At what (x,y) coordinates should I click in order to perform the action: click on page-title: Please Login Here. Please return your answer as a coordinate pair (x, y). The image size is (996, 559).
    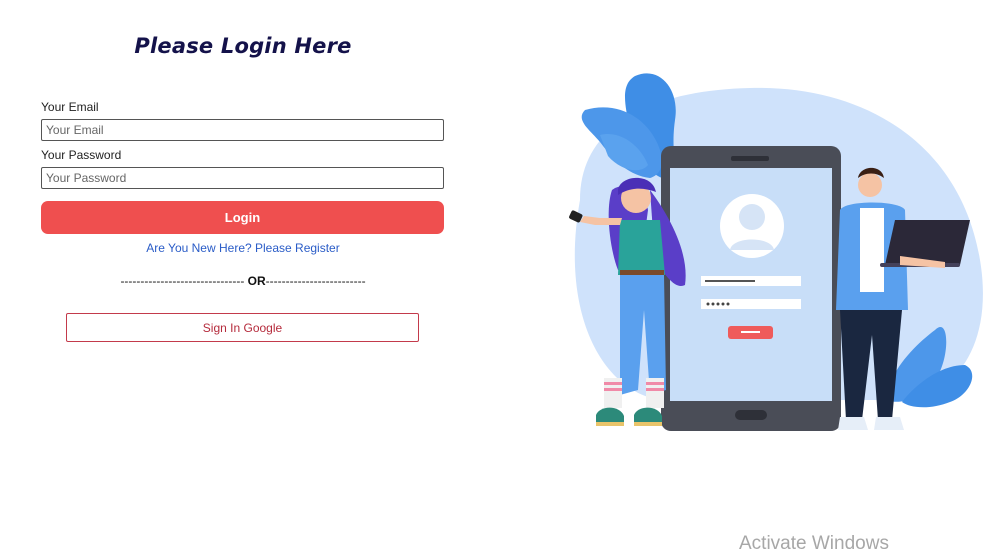
    Looking at the image, I should click on (243, 46).